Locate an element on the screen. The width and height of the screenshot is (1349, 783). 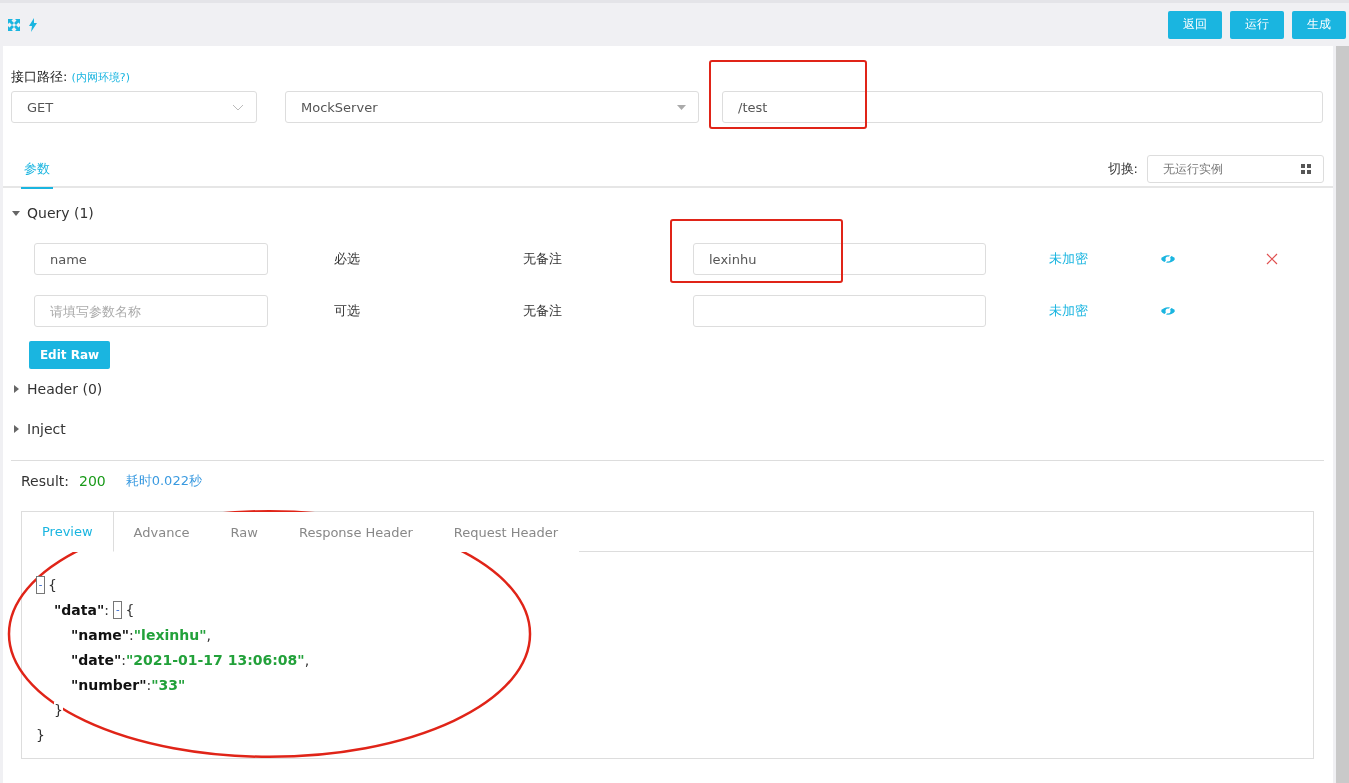
edit-raw-button: Edit Raw is located at coordinates (69, 355).